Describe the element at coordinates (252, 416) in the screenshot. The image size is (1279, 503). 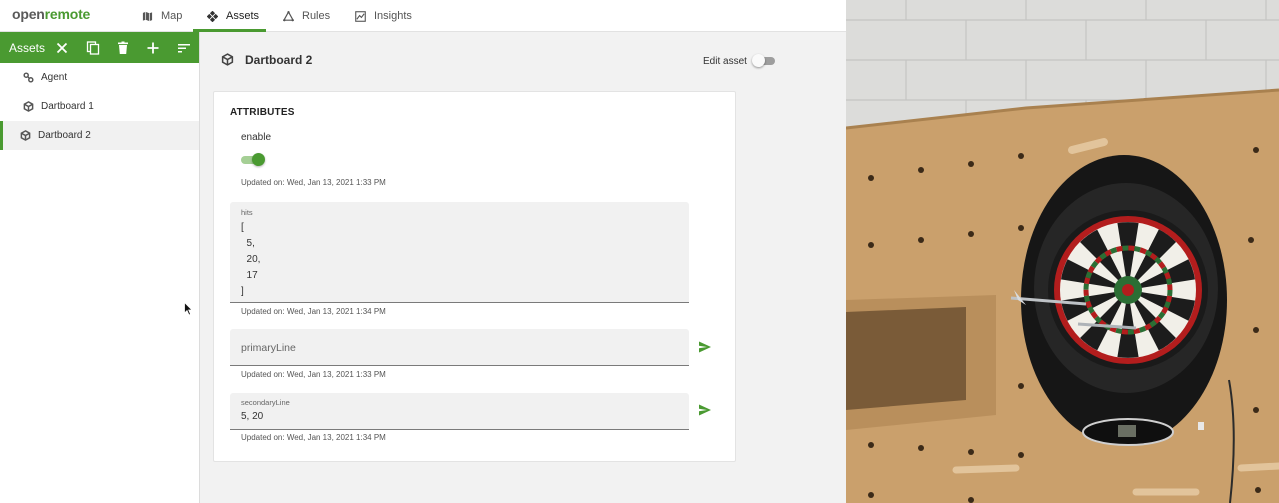
I see `secondary-line-value: 5, 20` at that location.